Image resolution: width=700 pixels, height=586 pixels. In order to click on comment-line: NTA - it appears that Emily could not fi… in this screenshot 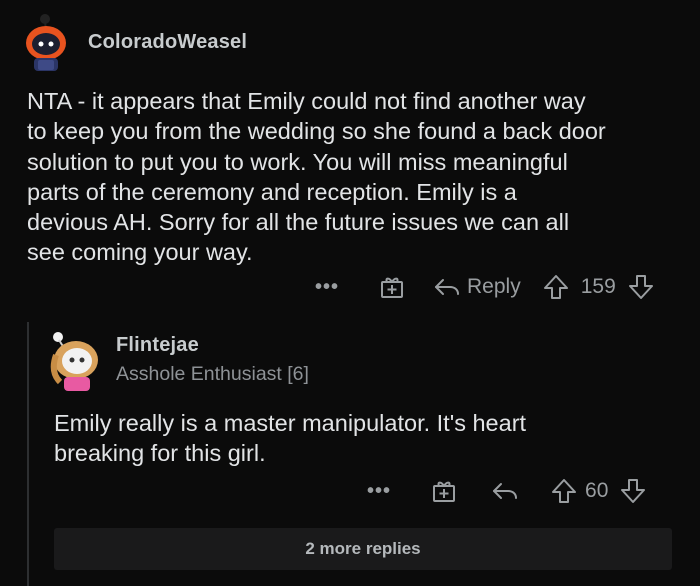, I will do `click(306, 101)`.